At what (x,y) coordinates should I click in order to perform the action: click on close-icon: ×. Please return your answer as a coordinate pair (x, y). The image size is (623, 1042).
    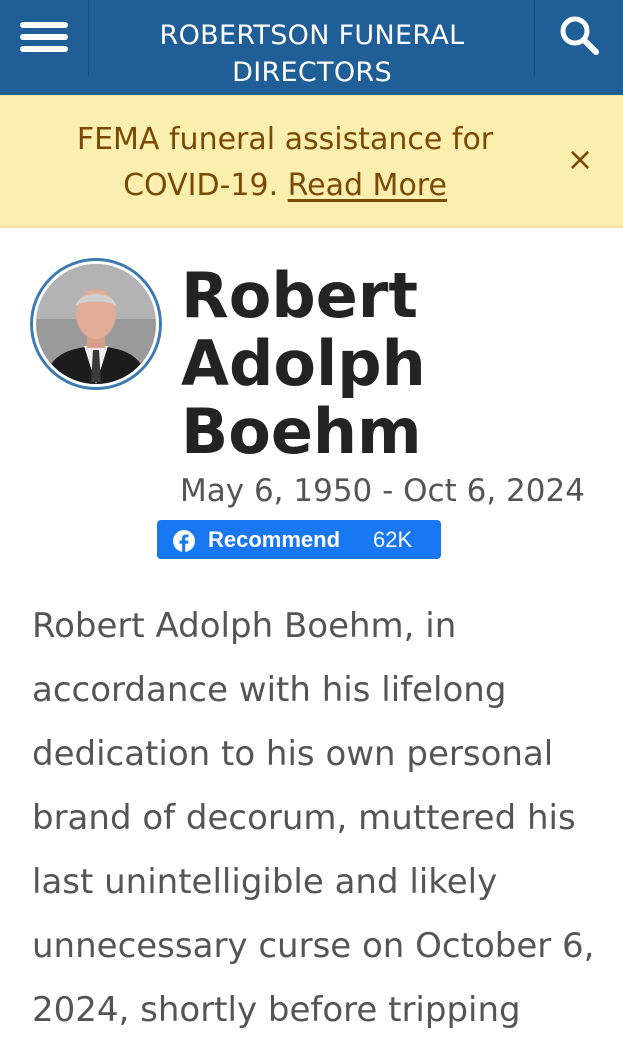
    Looking at the image, I should click on (580, 159).